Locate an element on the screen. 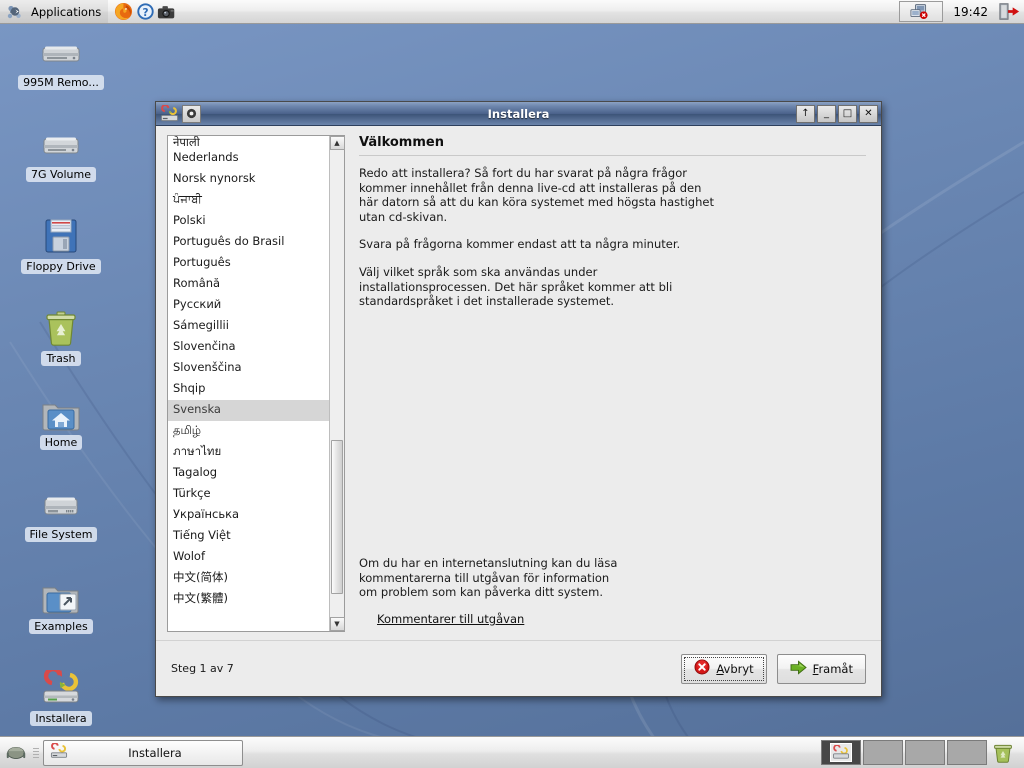 The image size is (1024, 768). scrollbar-thumb is located at coordinates (336, 516).